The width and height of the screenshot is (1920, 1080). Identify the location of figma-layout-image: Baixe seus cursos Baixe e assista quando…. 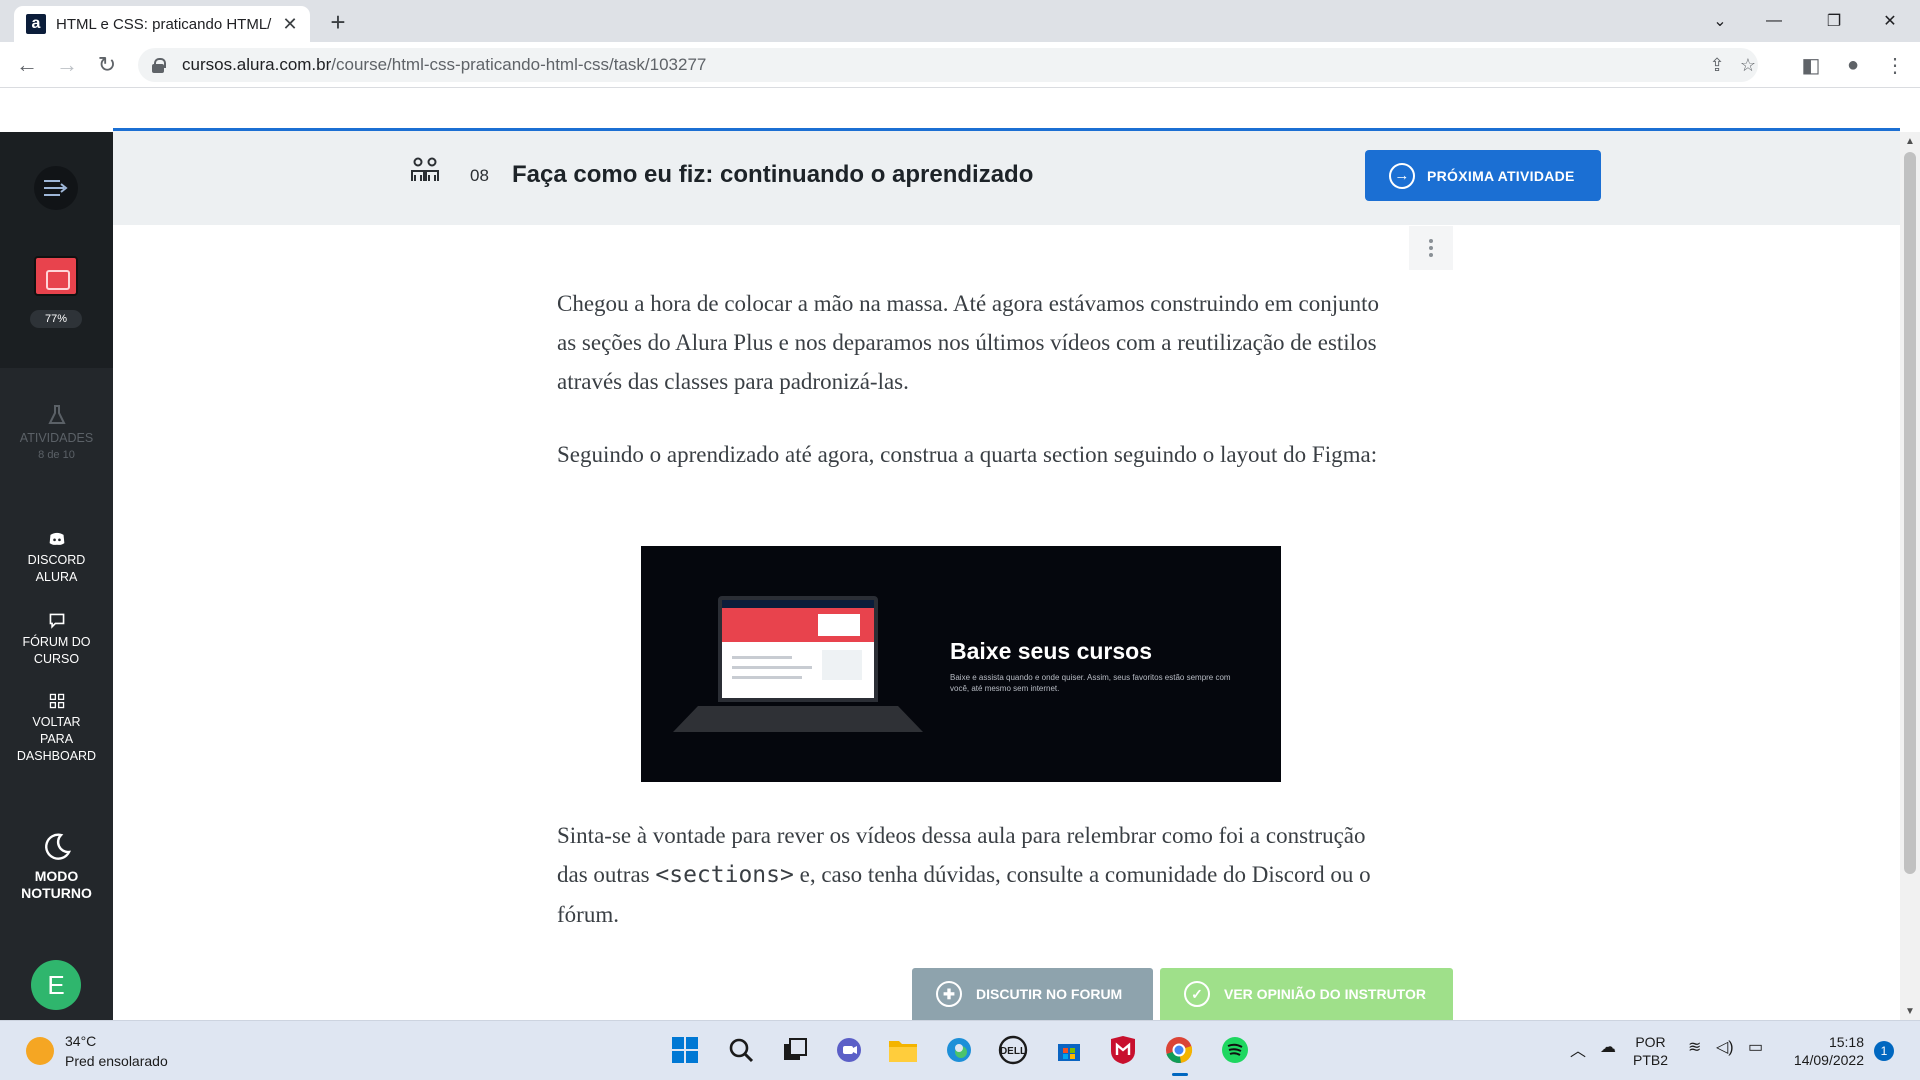
(961, 664).